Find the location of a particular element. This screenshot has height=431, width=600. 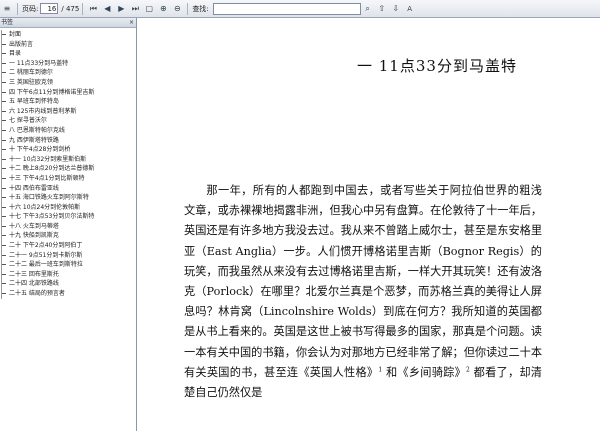

bookmark-item: 四 下午6点11分到博格诺里吉斯 is located at coordinates (68, 92).